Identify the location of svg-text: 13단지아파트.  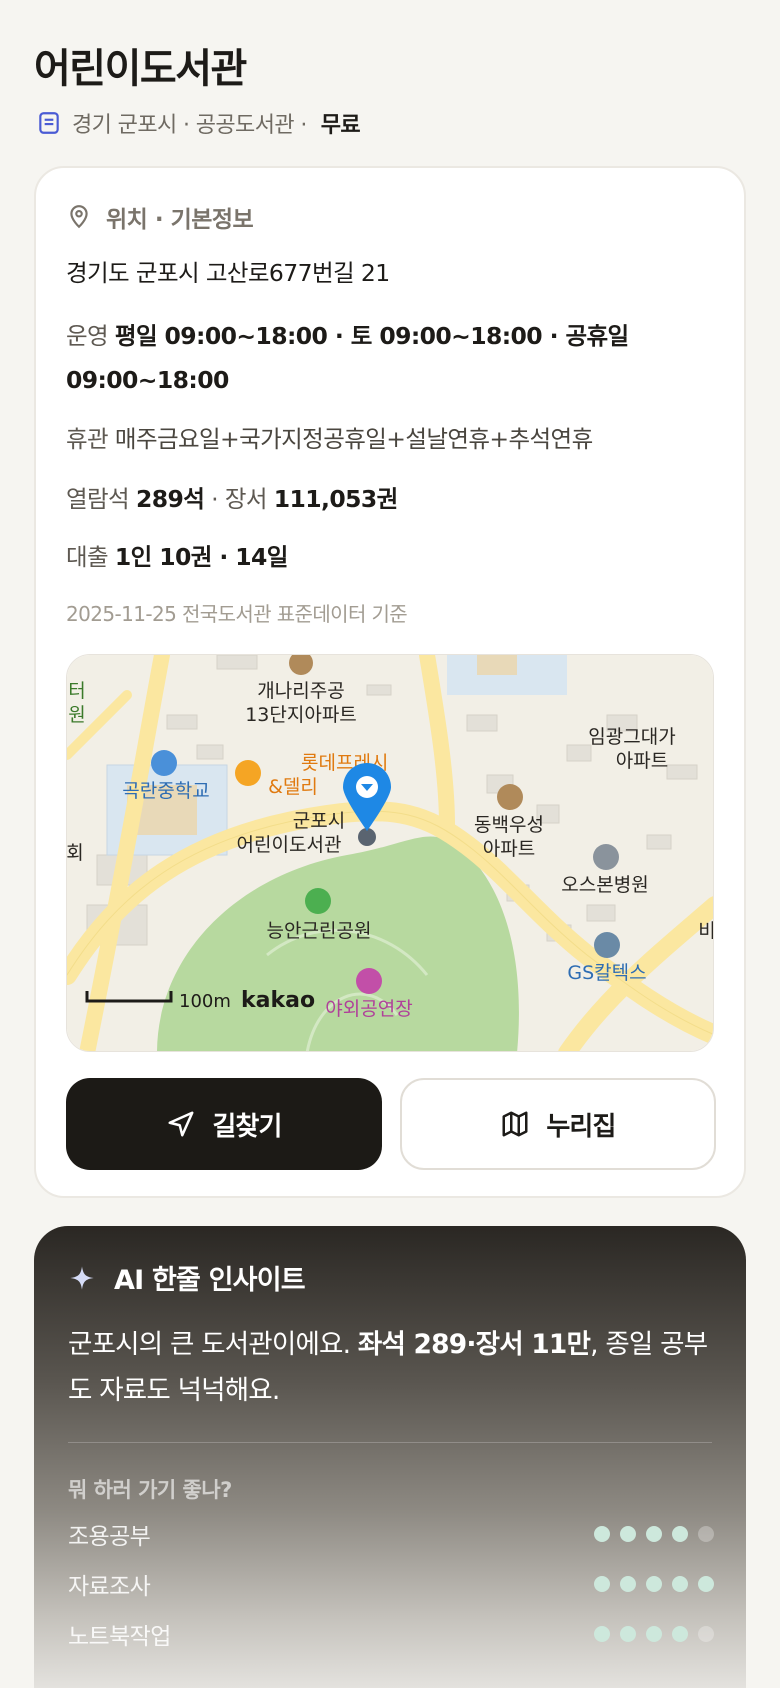
(301, 715).